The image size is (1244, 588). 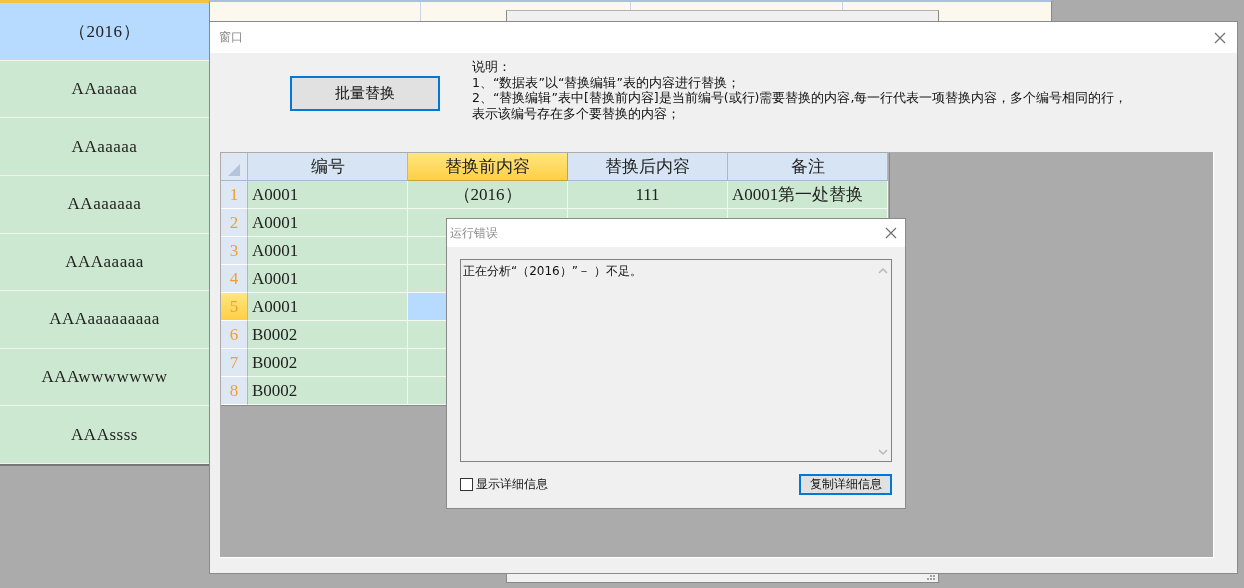 I want to click on description-text: 表示该编号存在多个要替换的内容；, so click(x=576, y=113).